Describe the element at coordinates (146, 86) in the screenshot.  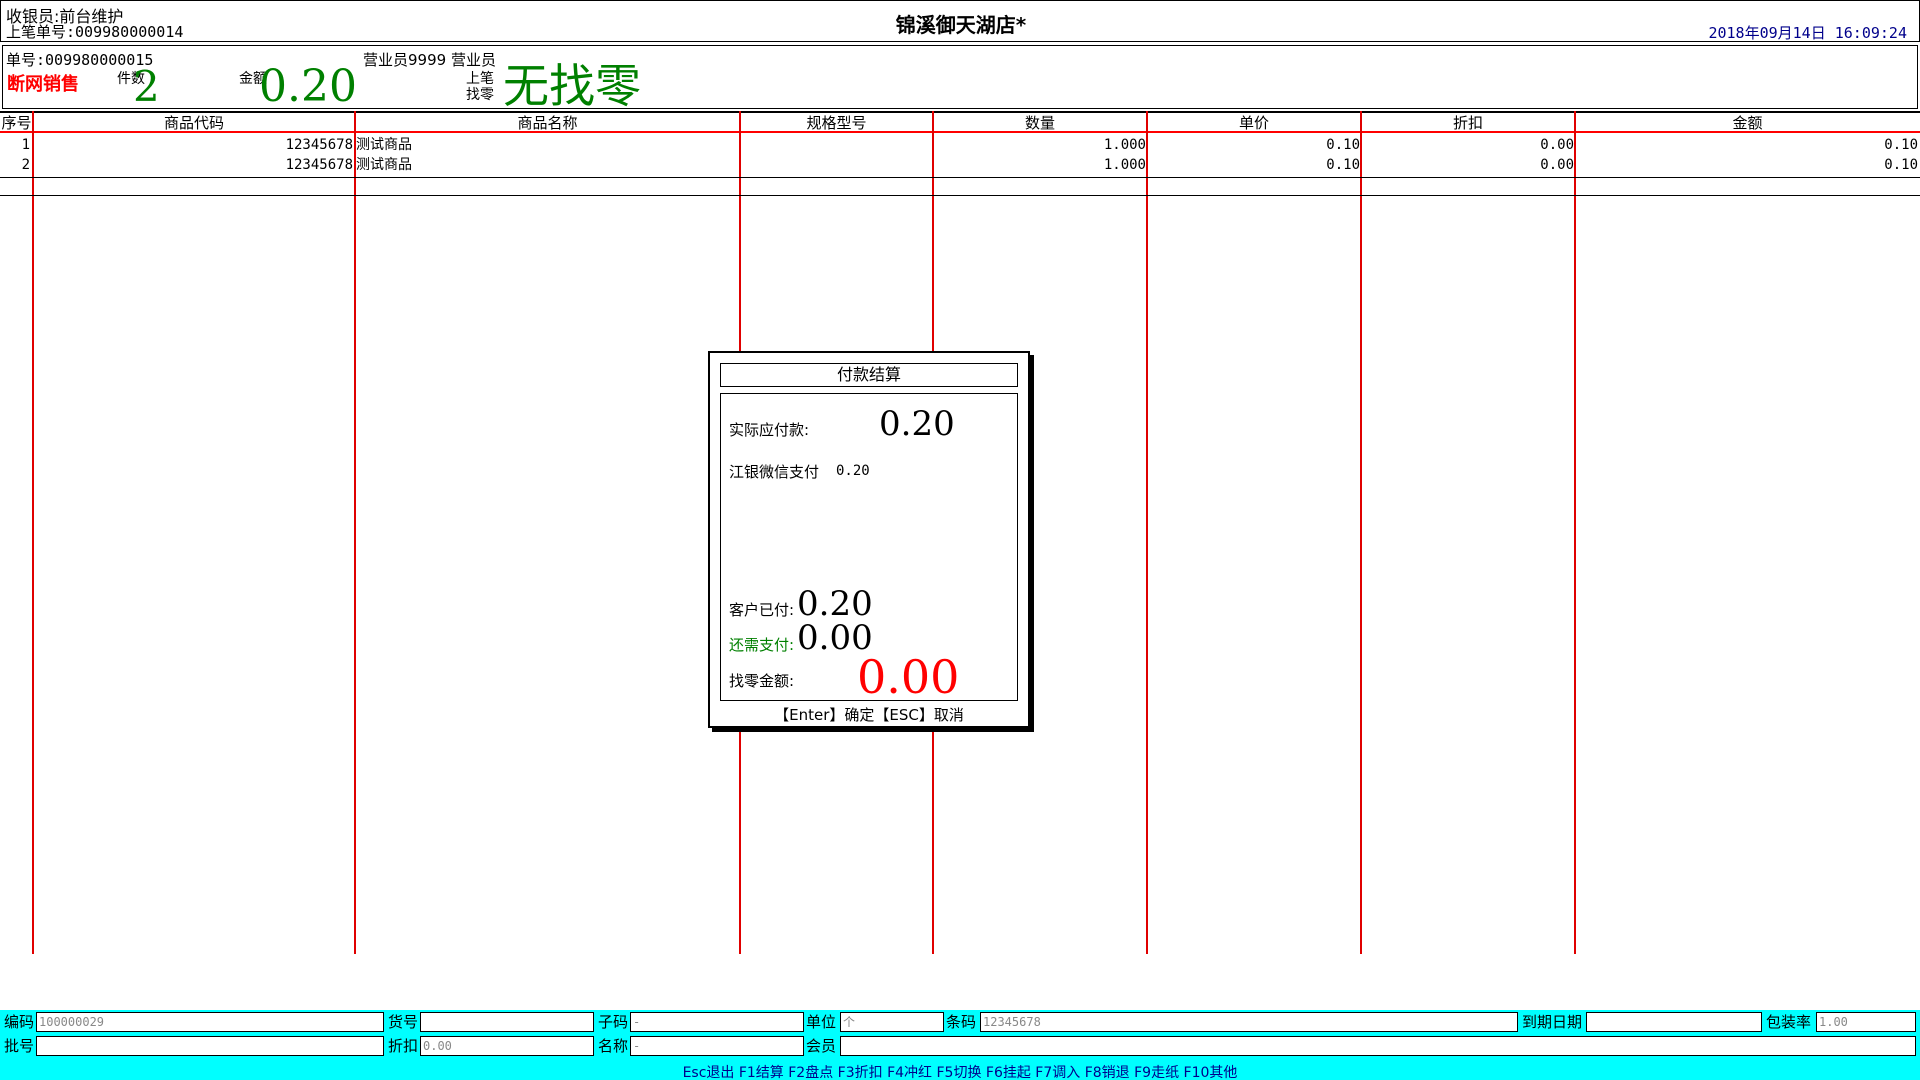
I see `item-count-value: 2` at that location.